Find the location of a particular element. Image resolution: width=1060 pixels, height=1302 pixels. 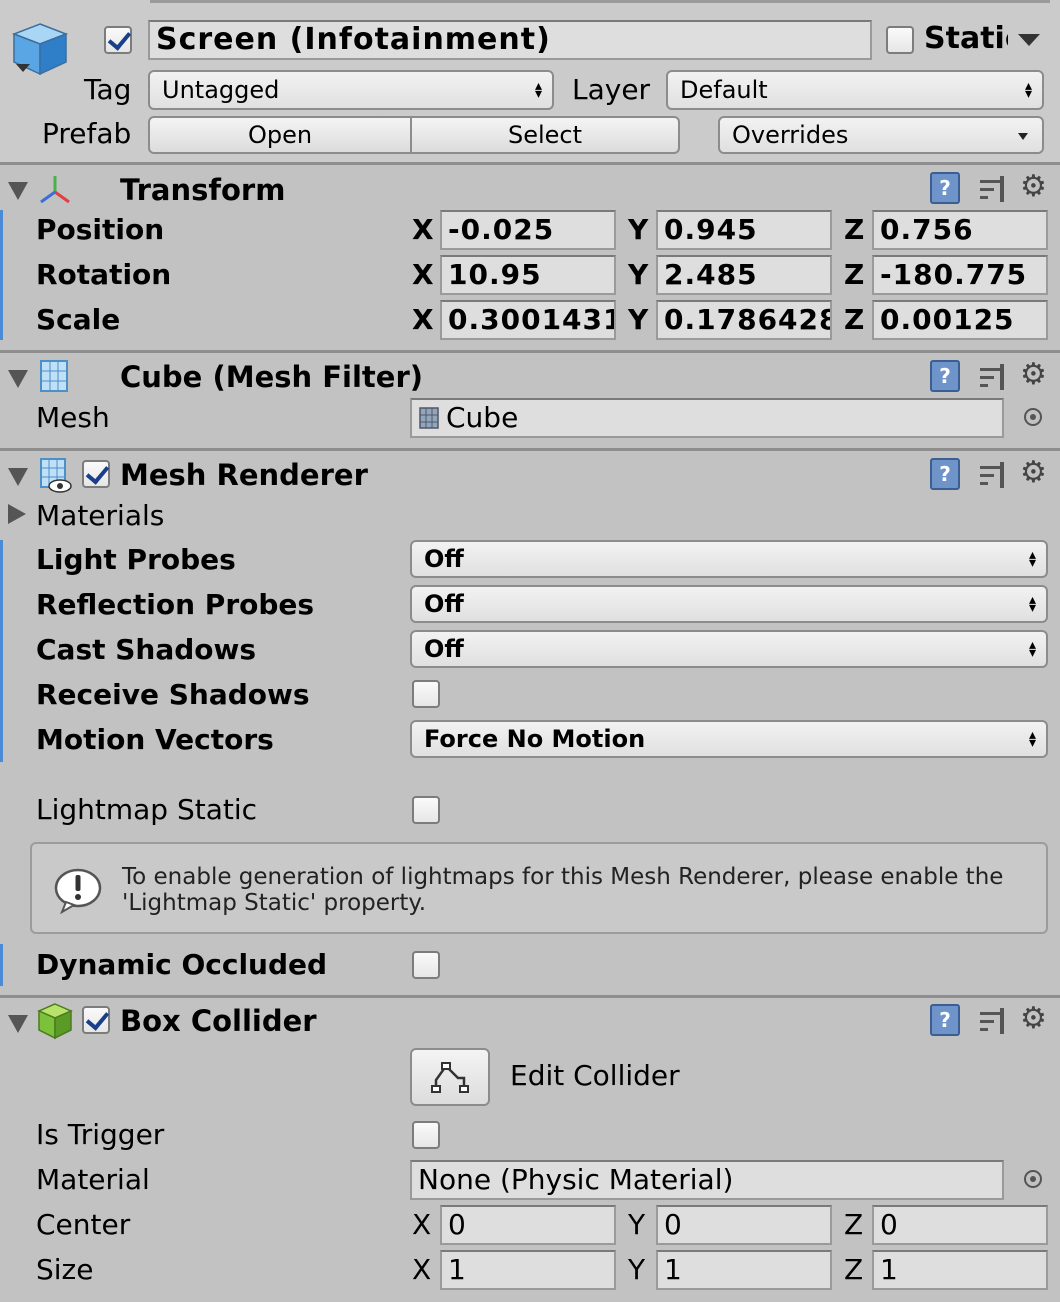

tag-dropdown: Untagged ▴ ▾ is located at coordinates (351, 90).